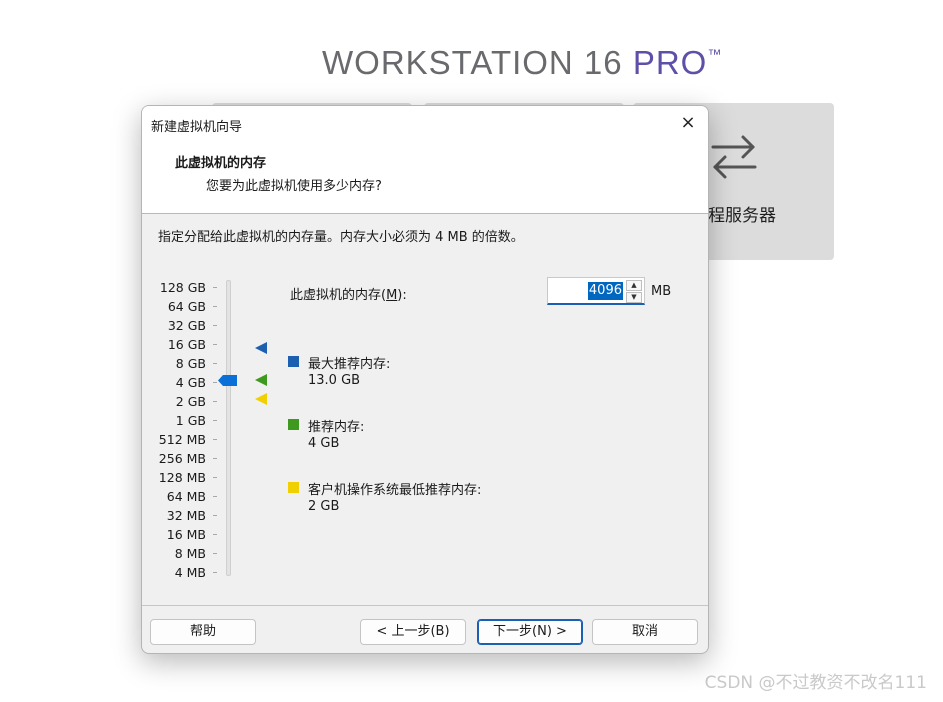  I want to click on scale-label: 32 GB, so click(186, 325).